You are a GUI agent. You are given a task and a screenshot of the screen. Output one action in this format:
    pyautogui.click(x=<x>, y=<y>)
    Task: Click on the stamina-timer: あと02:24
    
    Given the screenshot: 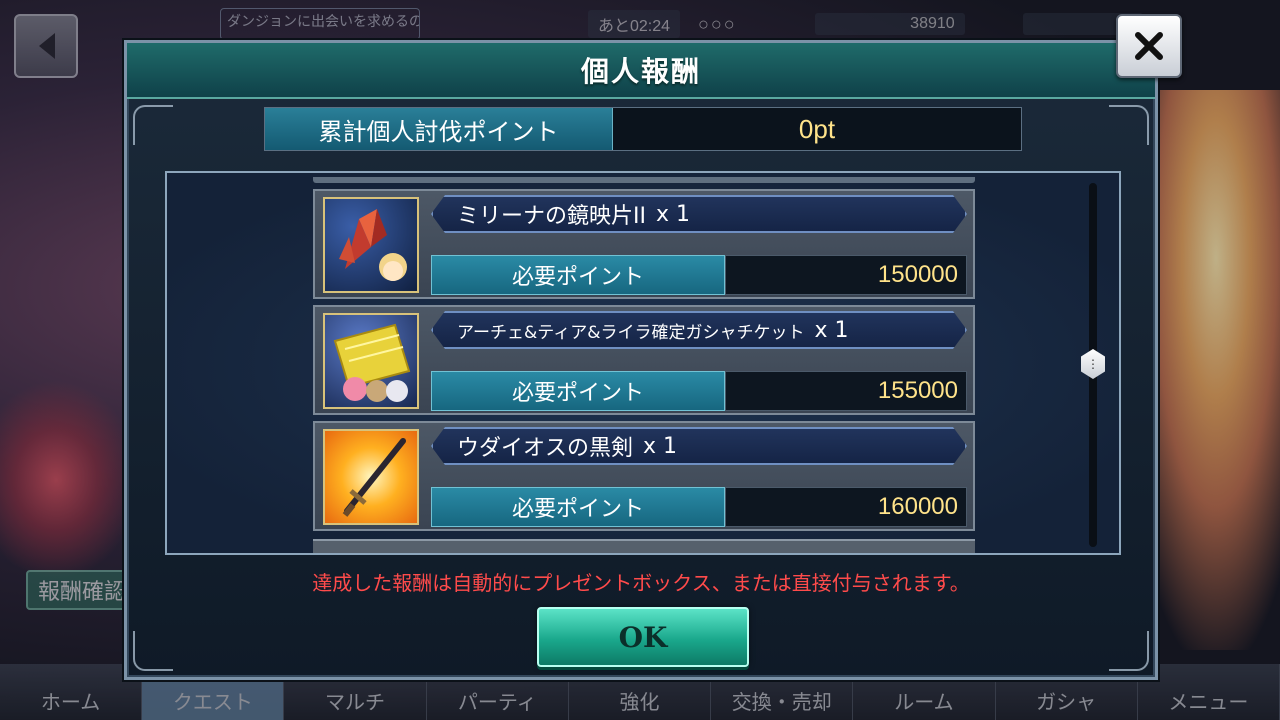 What is the action you would take?
    pyautogui.click(x=634, y=24)
    